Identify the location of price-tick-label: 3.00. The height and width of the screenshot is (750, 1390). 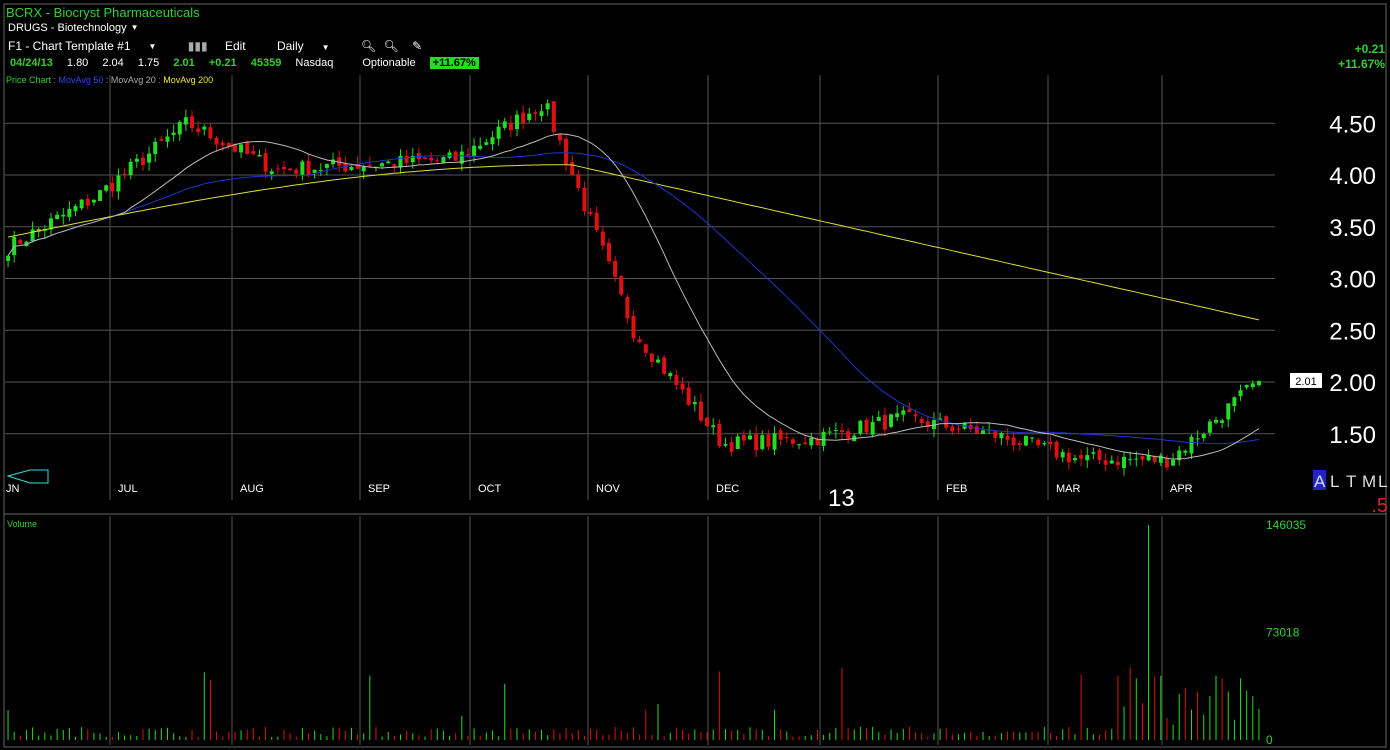
(1352, 280).